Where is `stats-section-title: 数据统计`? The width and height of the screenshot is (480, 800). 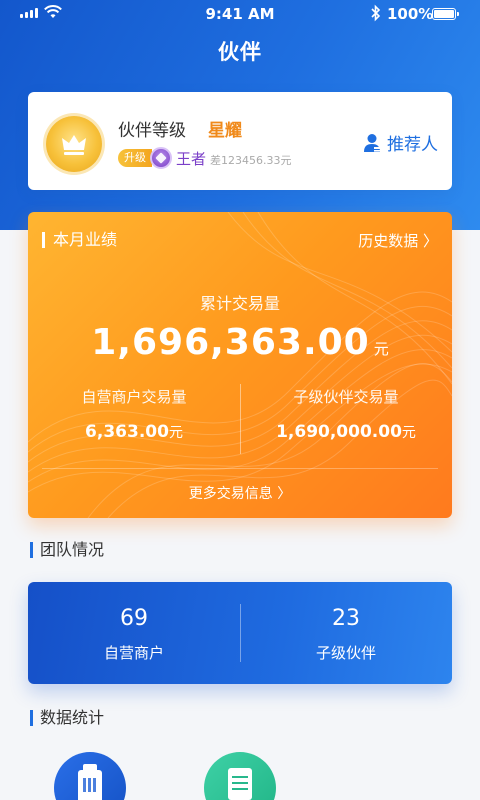 stats-section-title: 数据统计 is located at coordinates (67, 718).